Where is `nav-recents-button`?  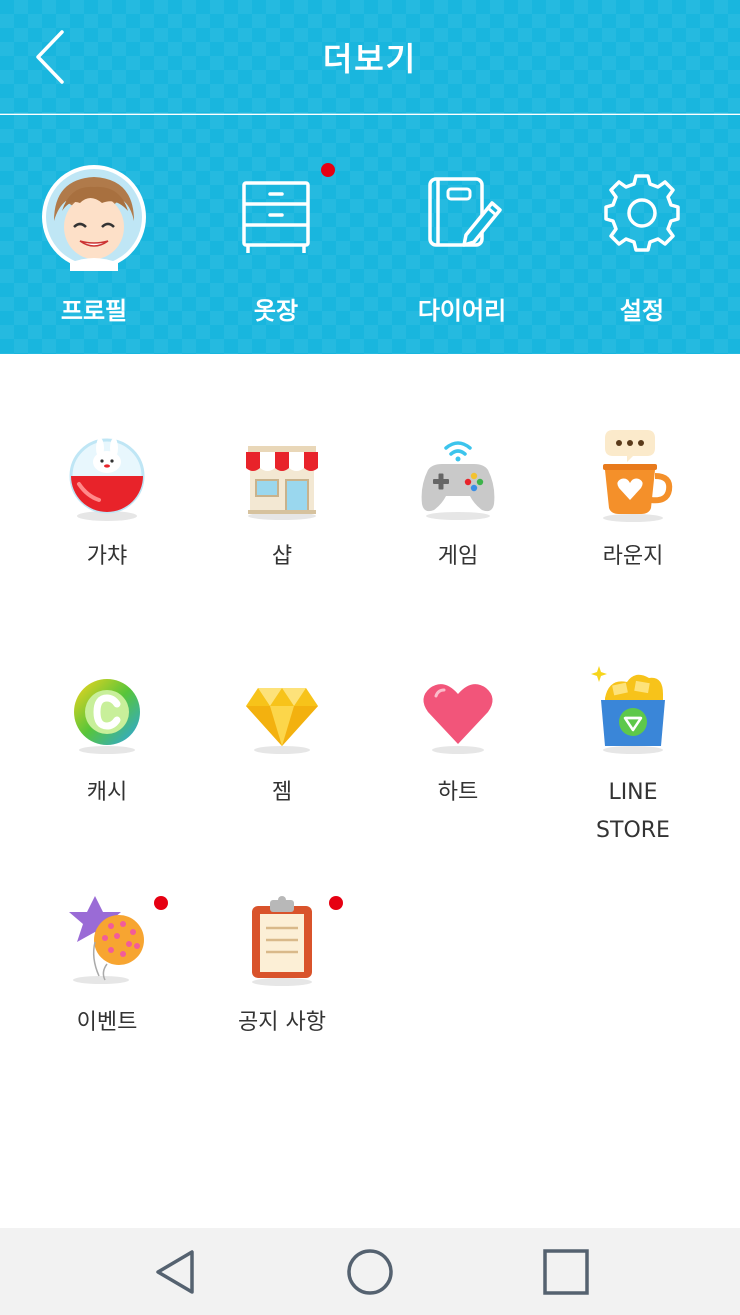 nav-recents-button is located at coordinates (566, 1272).